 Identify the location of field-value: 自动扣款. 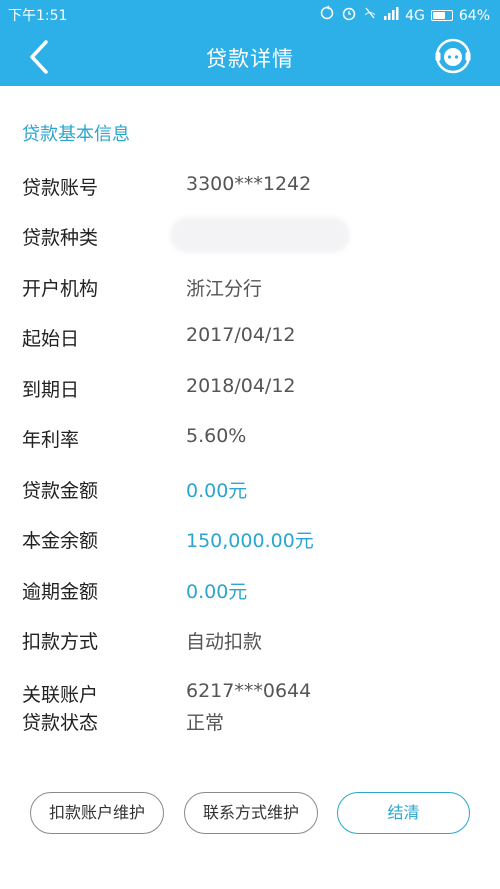
(224, 642).